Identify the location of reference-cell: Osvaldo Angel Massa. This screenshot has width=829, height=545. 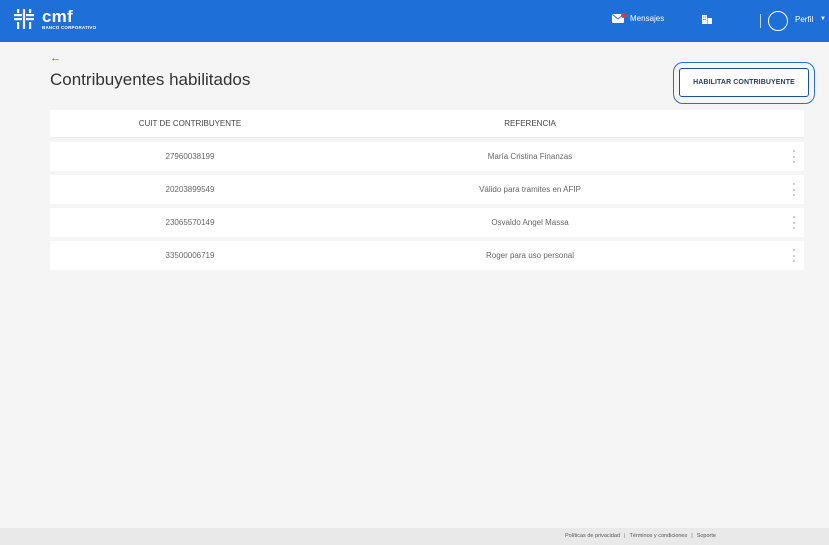
(530, 222).